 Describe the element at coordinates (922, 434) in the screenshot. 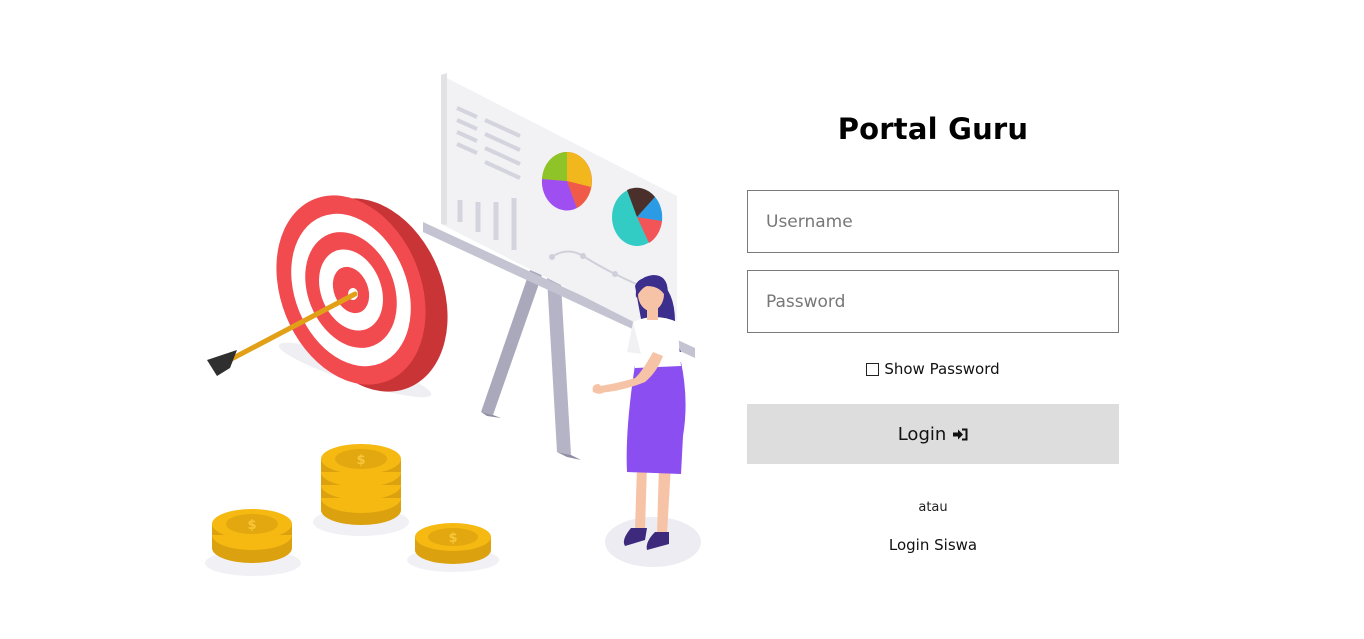

I see `login-button-label: Login` at that location.